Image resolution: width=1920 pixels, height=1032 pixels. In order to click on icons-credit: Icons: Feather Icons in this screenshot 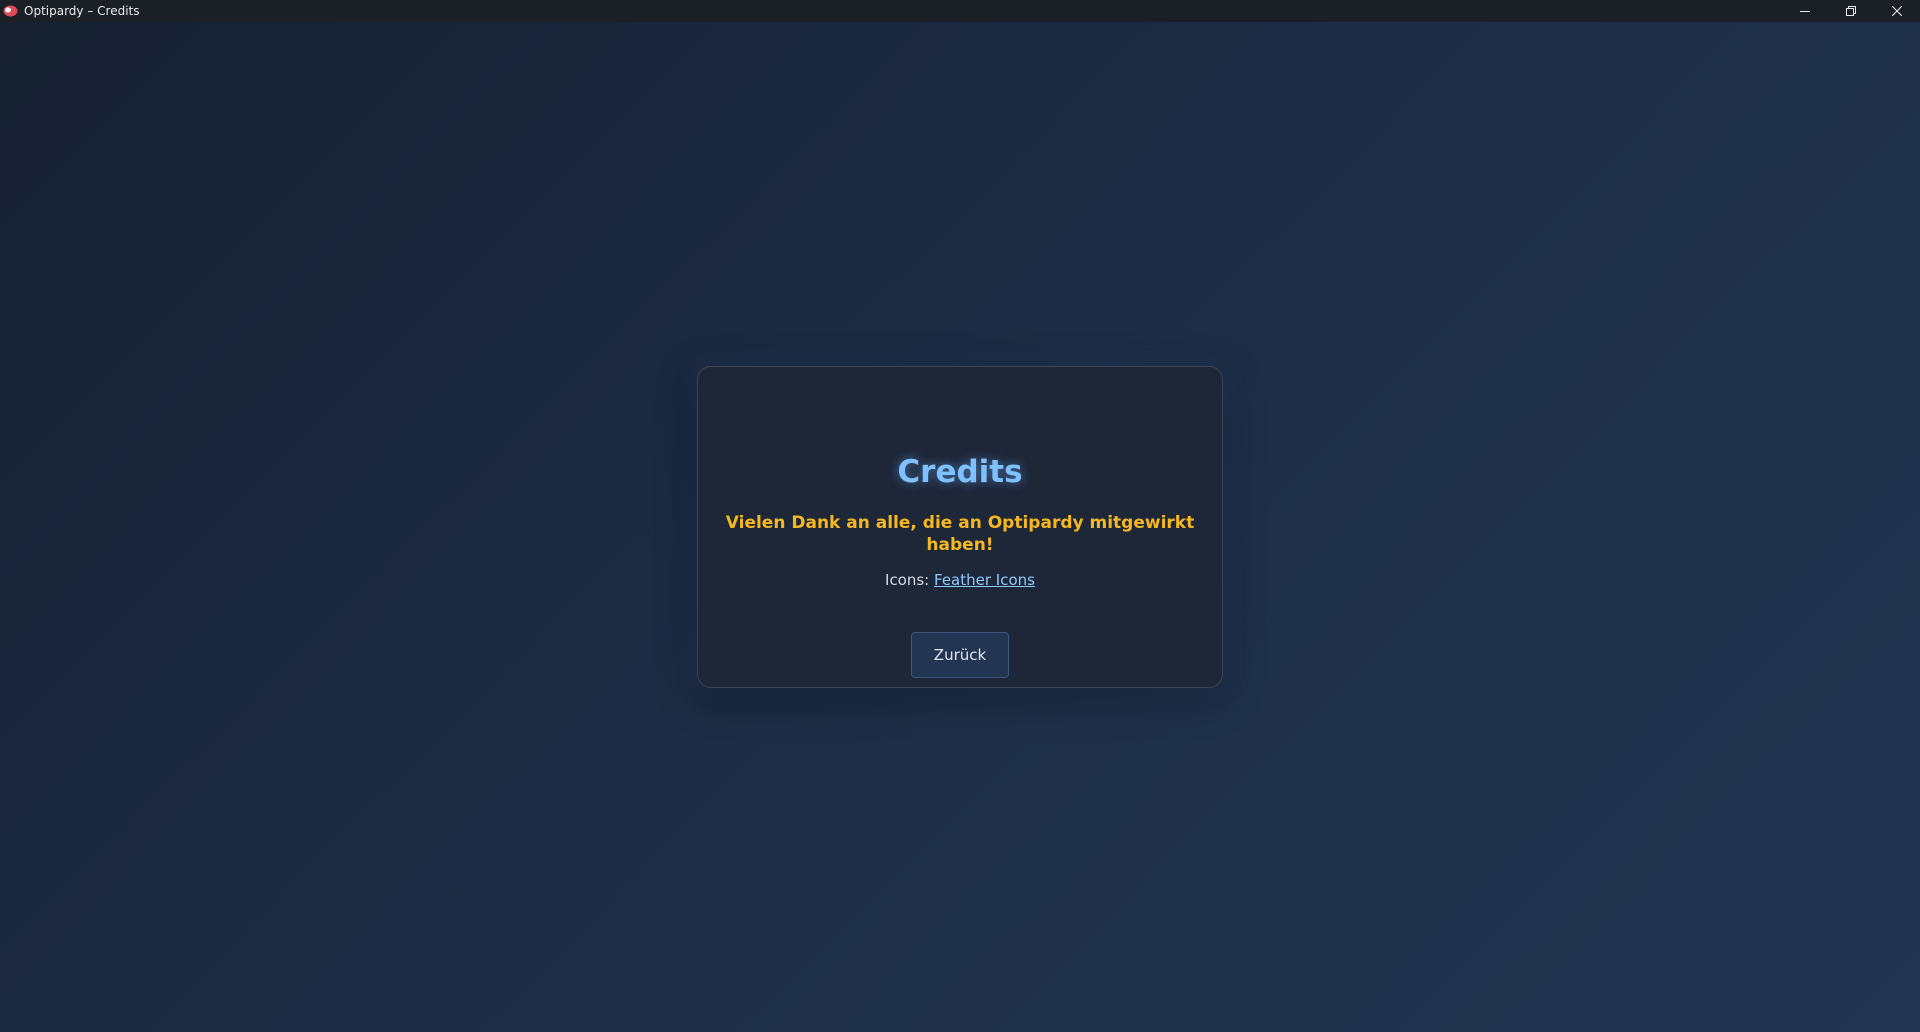, I will do `click(960, 580)`.